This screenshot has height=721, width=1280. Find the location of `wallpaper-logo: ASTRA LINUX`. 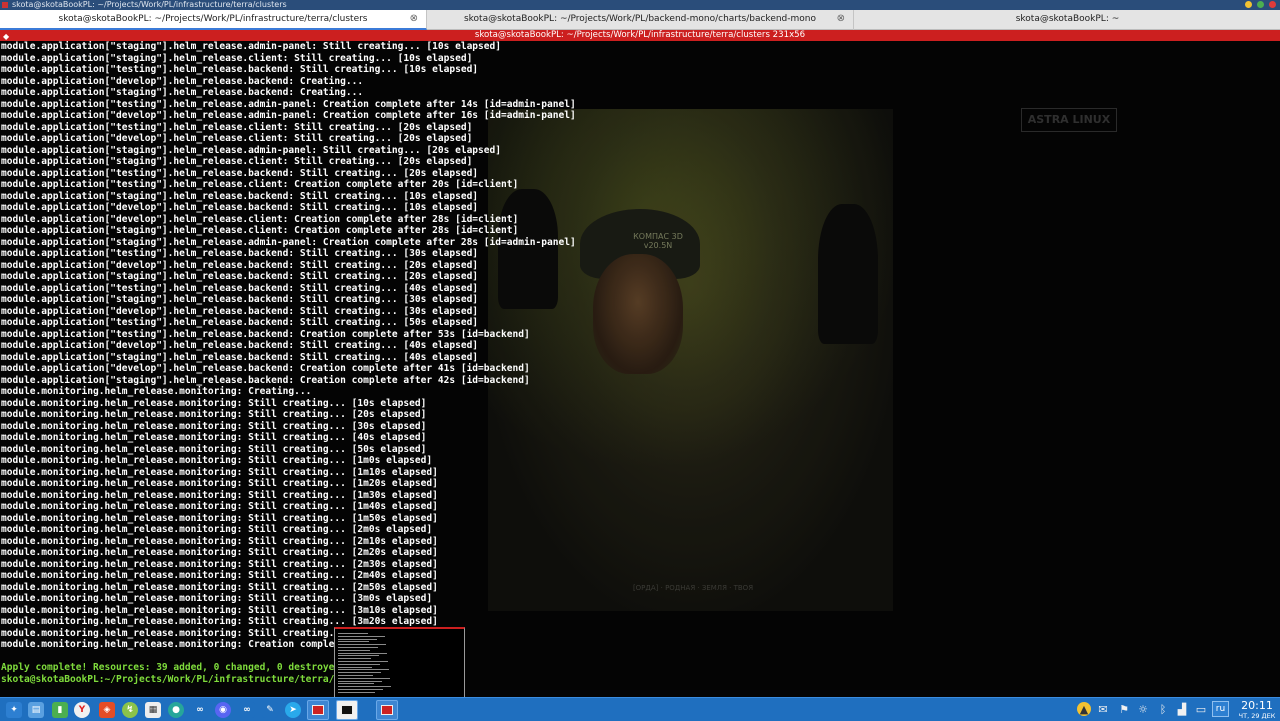

wallpaper-logo: ASTRA LINUX is located at coordinates (1069, 120).